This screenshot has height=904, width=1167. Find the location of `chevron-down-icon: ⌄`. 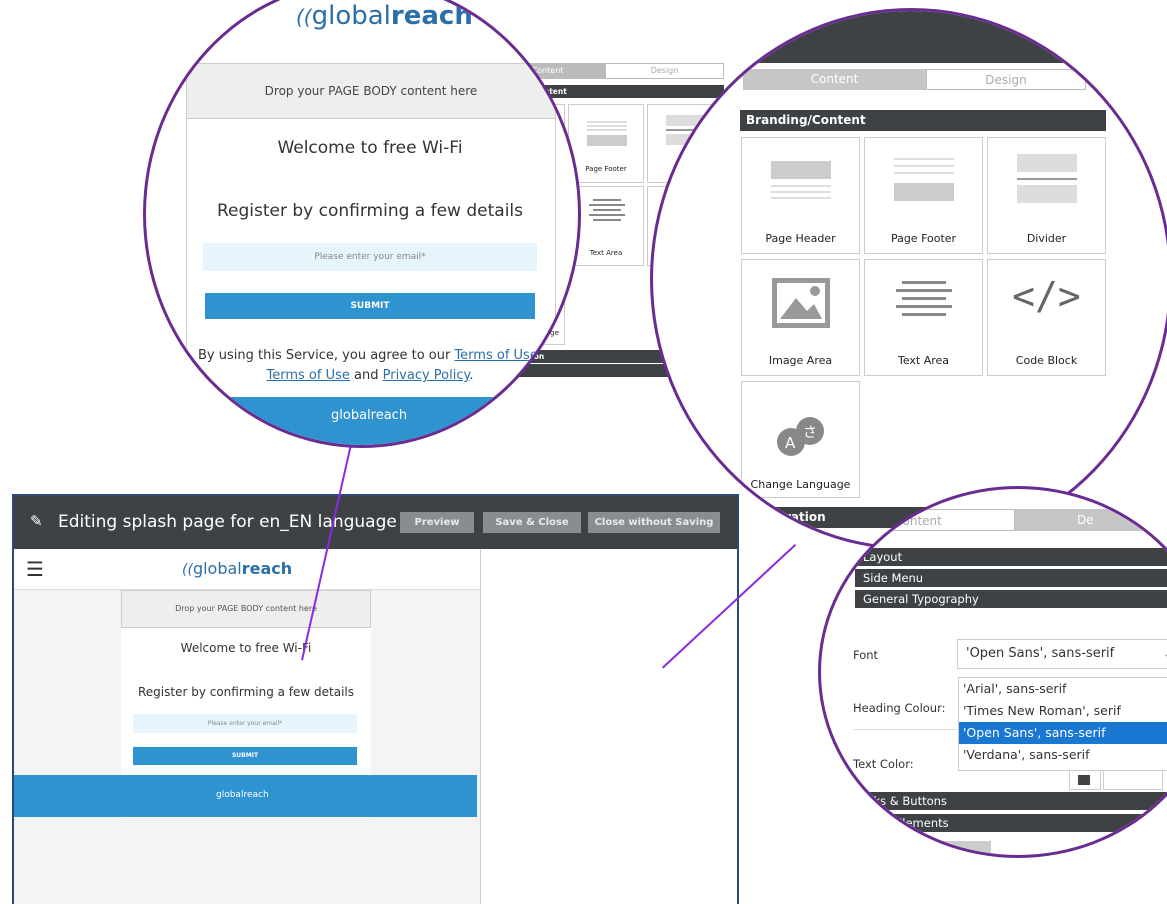

chevron-down-icon: ⌄ is located at coordinates (1165, 654).